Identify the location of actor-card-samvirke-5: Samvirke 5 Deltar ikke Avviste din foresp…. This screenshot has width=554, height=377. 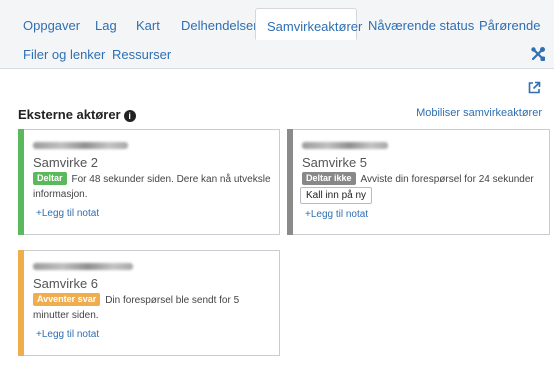
(418, 182).